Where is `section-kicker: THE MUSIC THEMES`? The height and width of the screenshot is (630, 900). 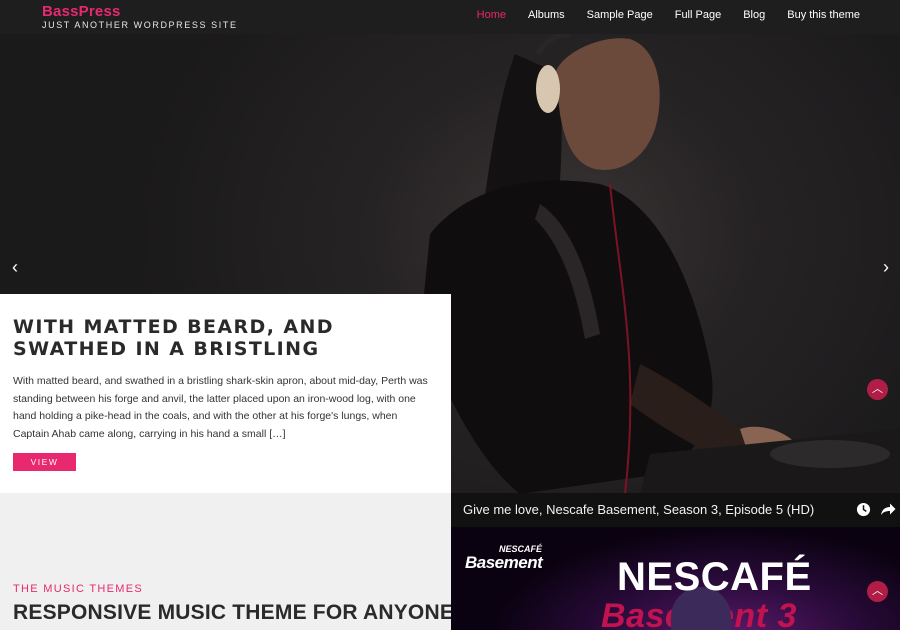
section-kicker: THE MUSIC THEMES is located at coordinates (78, 589).